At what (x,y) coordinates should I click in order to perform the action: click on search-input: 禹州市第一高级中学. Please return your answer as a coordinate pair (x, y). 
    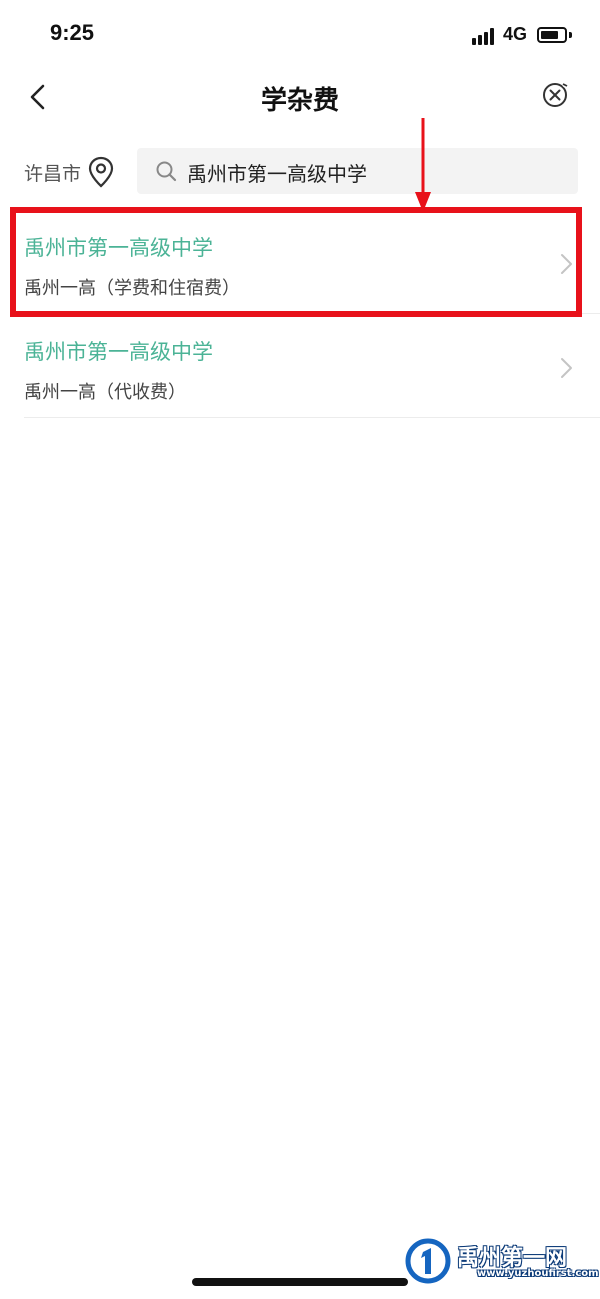
    Looking at the image, I should click on (357, 171).